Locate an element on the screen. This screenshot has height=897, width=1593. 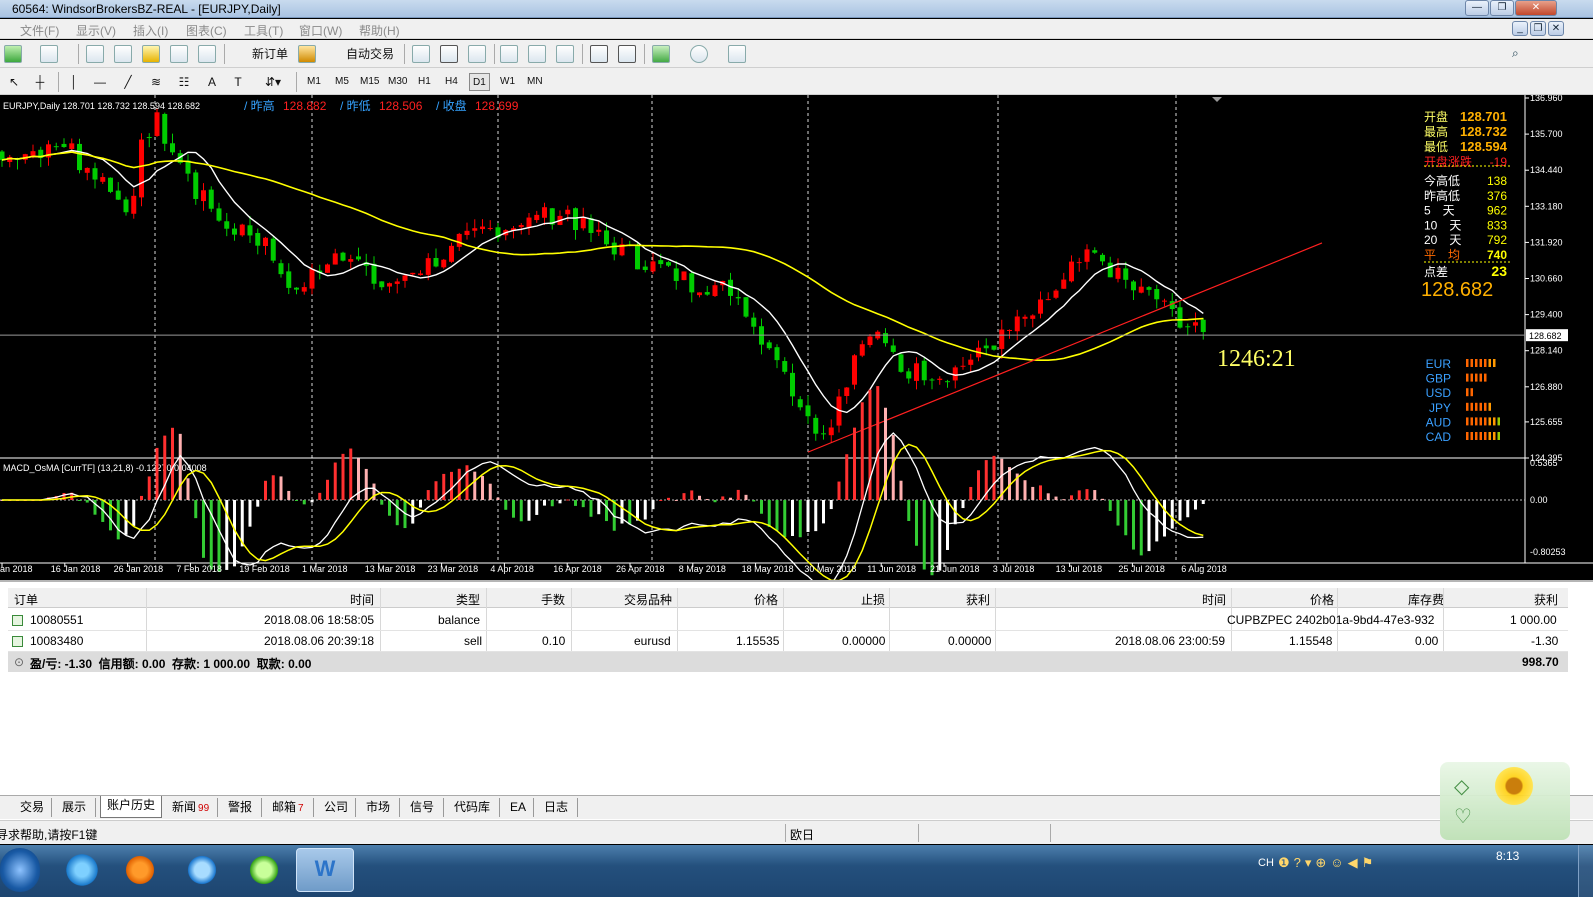
data-window-icon is located at coordinates (151, 54).